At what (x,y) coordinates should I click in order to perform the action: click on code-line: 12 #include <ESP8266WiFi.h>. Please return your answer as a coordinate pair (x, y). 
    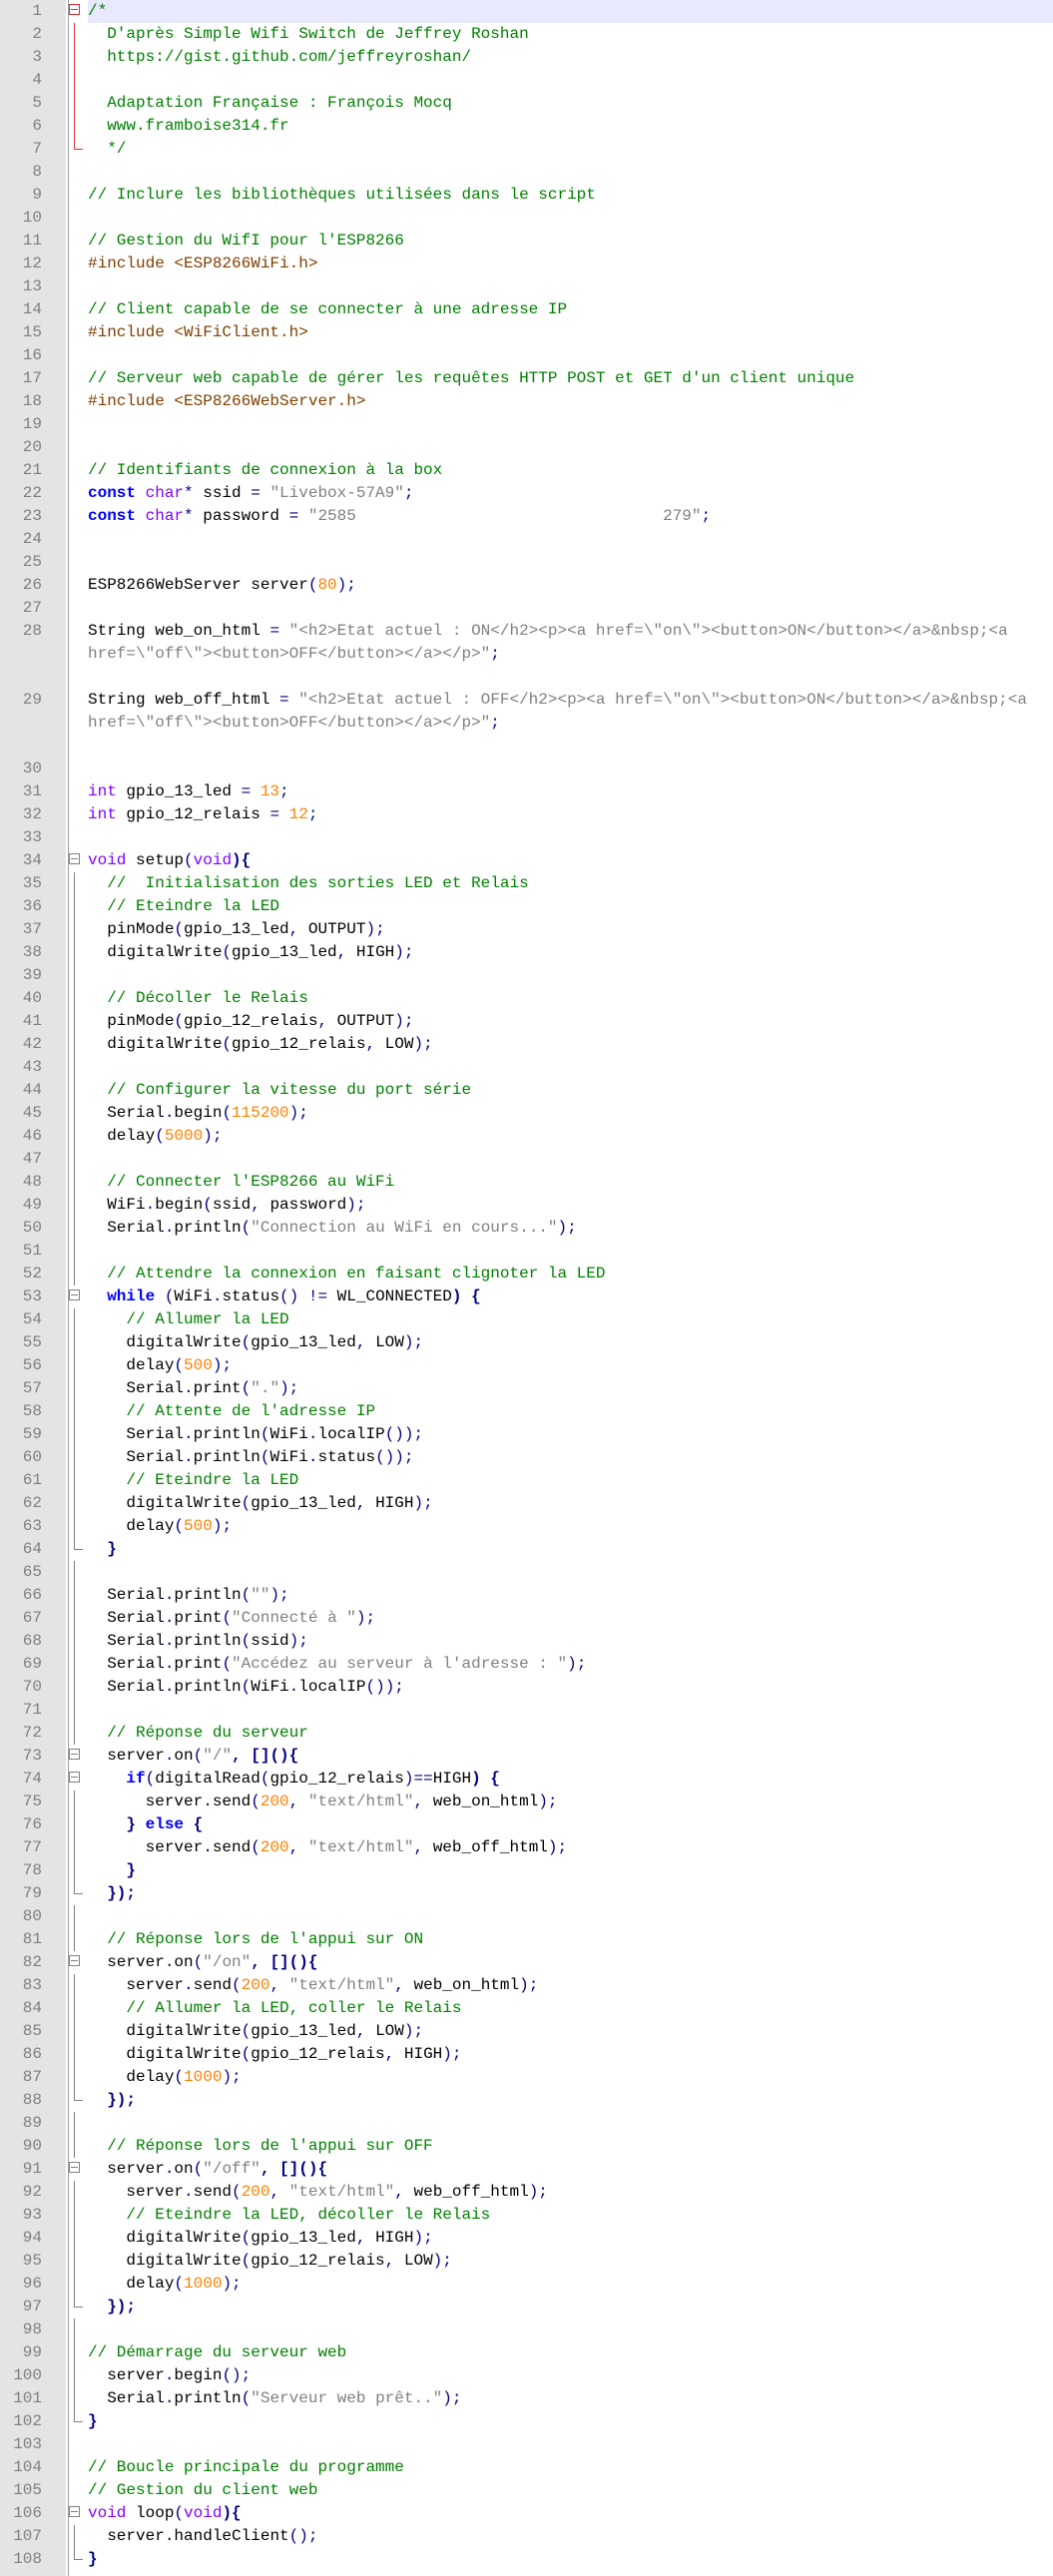
    Looking at the image, I should click on (526, 264).